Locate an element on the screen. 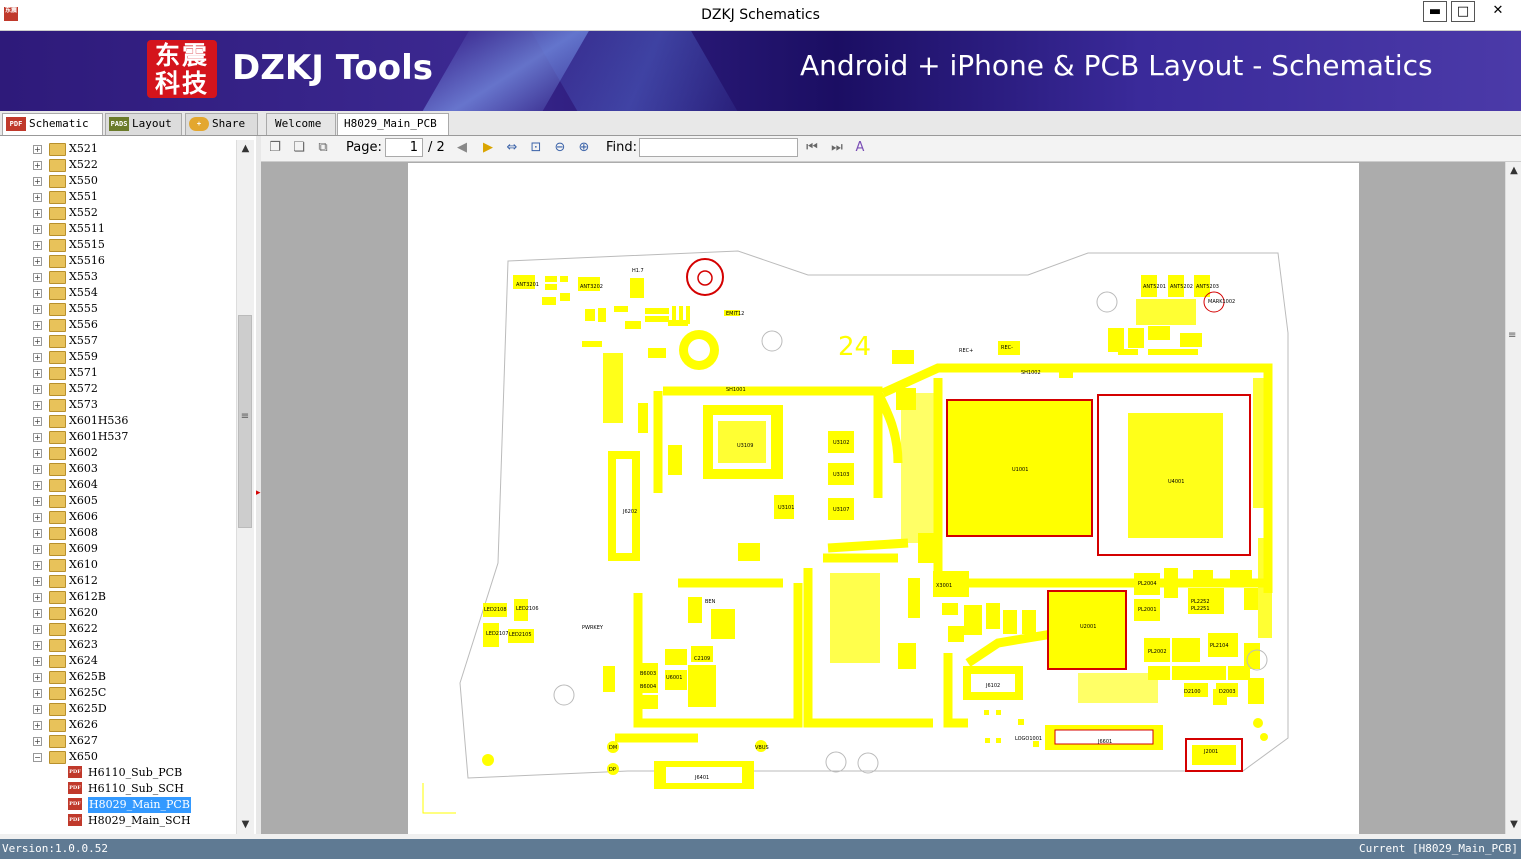 Image resolution: width=1521 pixels, height=859 pixels. tree-folder-x5511: + X5511 is located at coordinates (117, 229).